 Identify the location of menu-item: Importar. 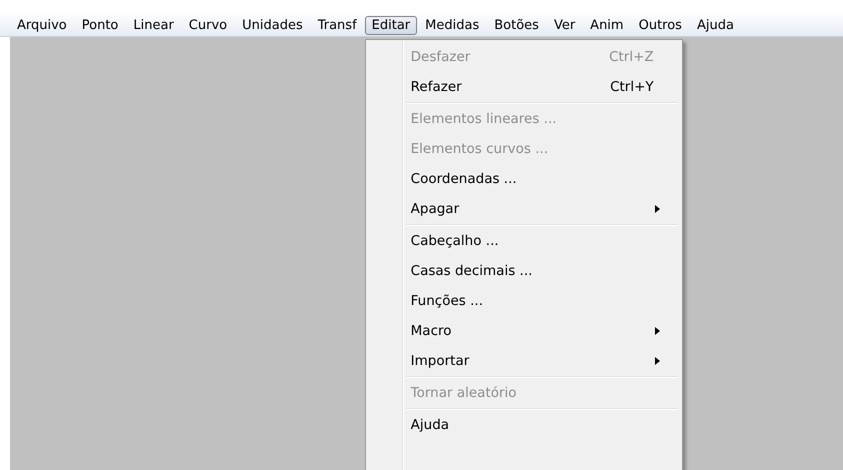
(524, 361).